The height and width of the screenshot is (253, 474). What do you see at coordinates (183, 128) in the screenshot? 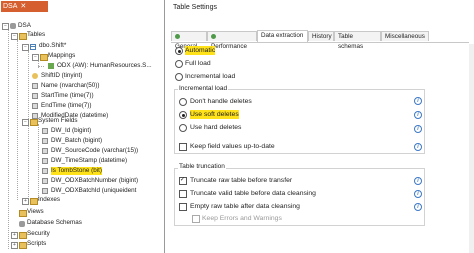
I see `radio-use-hard-deletes` at bounding box center [183, 128].